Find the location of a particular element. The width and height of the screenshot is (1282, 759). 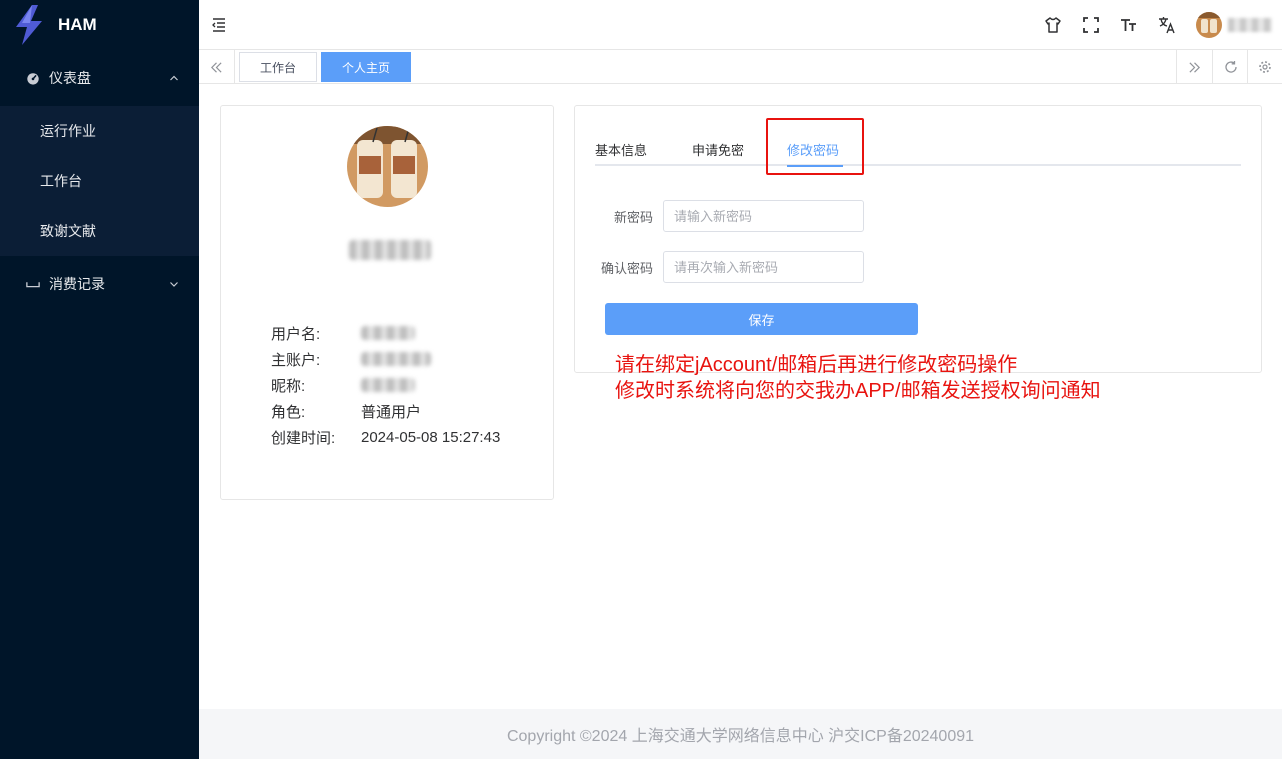

confirm-password-input is located at coordinates (763, 267).